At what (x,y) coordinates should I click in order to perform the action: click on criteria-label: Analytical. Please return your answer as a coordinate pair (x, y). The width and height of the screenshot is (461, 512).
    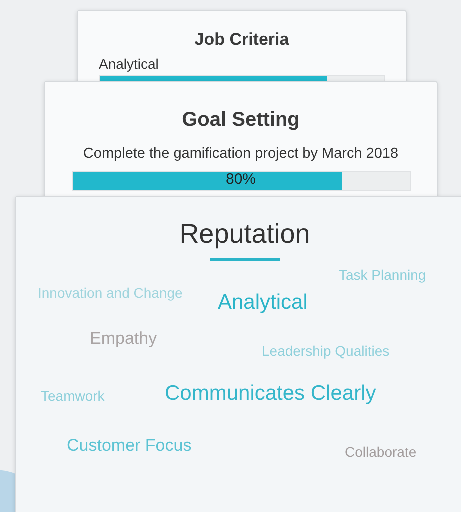
    Looking at the image, I should click on (129, 64).